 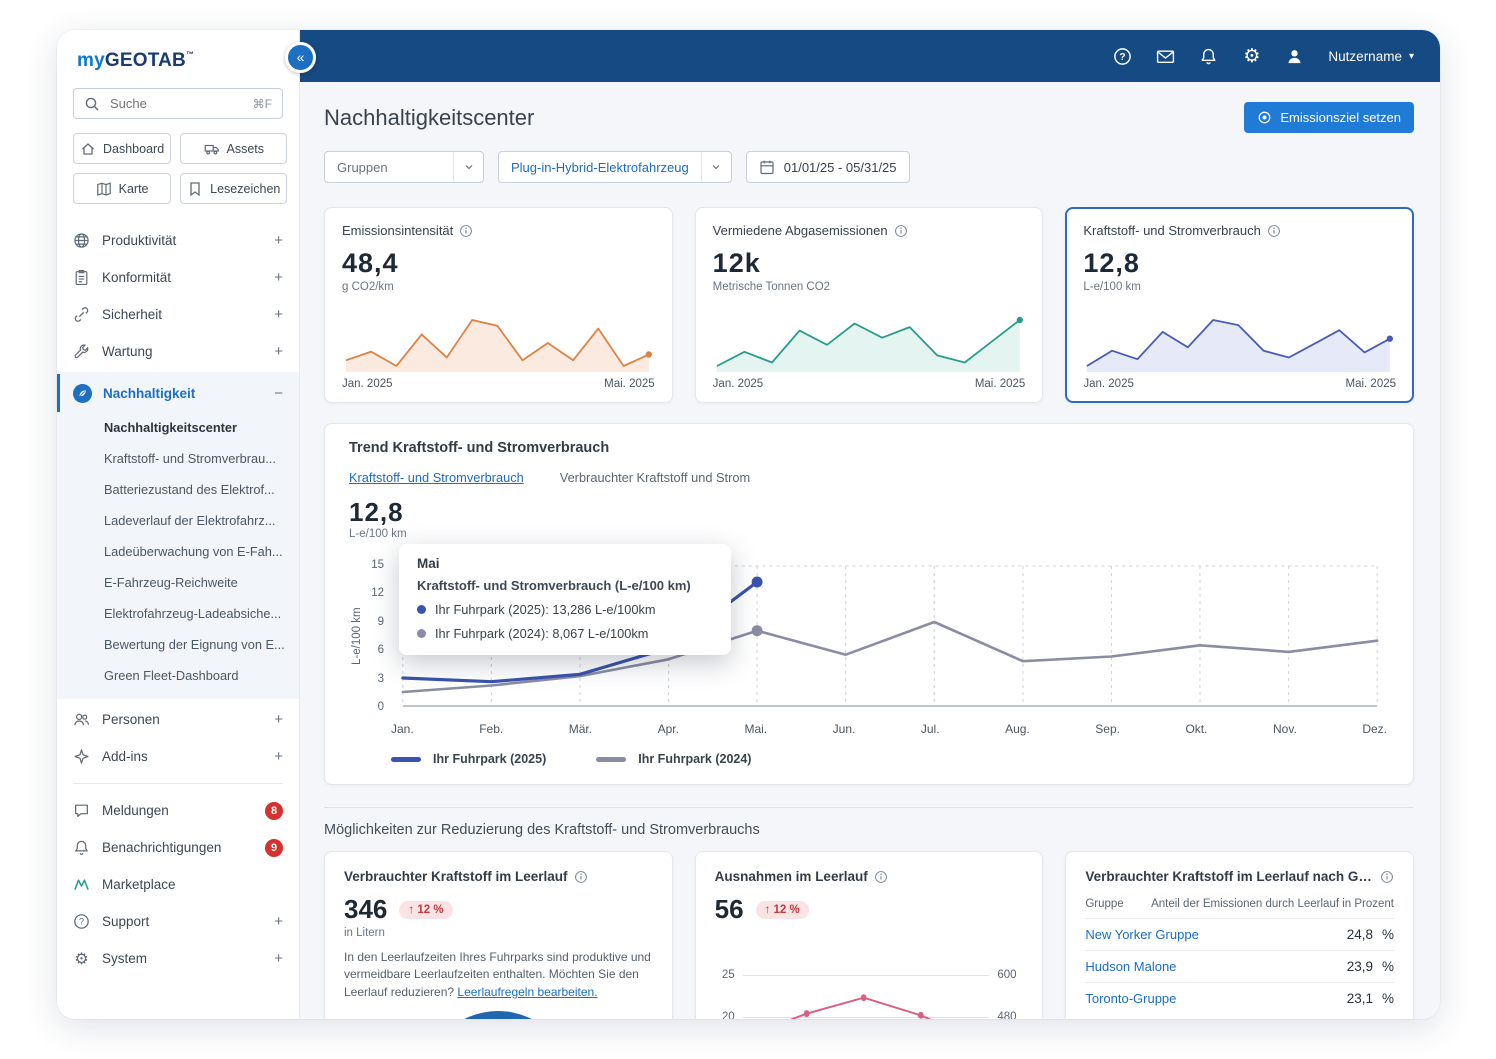 What do you see at coordinates (178, 783) in the screenshot?
I see `sidebar-divider` at bounding box center [178, 783].